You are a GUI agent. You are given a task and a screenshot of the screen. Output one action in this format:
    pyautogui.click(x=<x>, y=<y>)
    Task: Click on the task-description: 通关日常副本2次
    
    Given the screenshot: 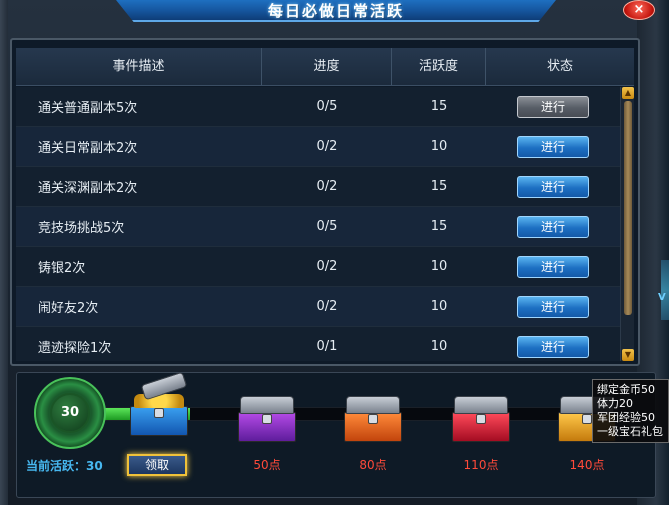 What is the action you would take?
    pyautogui.click(x=88, y=148)
    